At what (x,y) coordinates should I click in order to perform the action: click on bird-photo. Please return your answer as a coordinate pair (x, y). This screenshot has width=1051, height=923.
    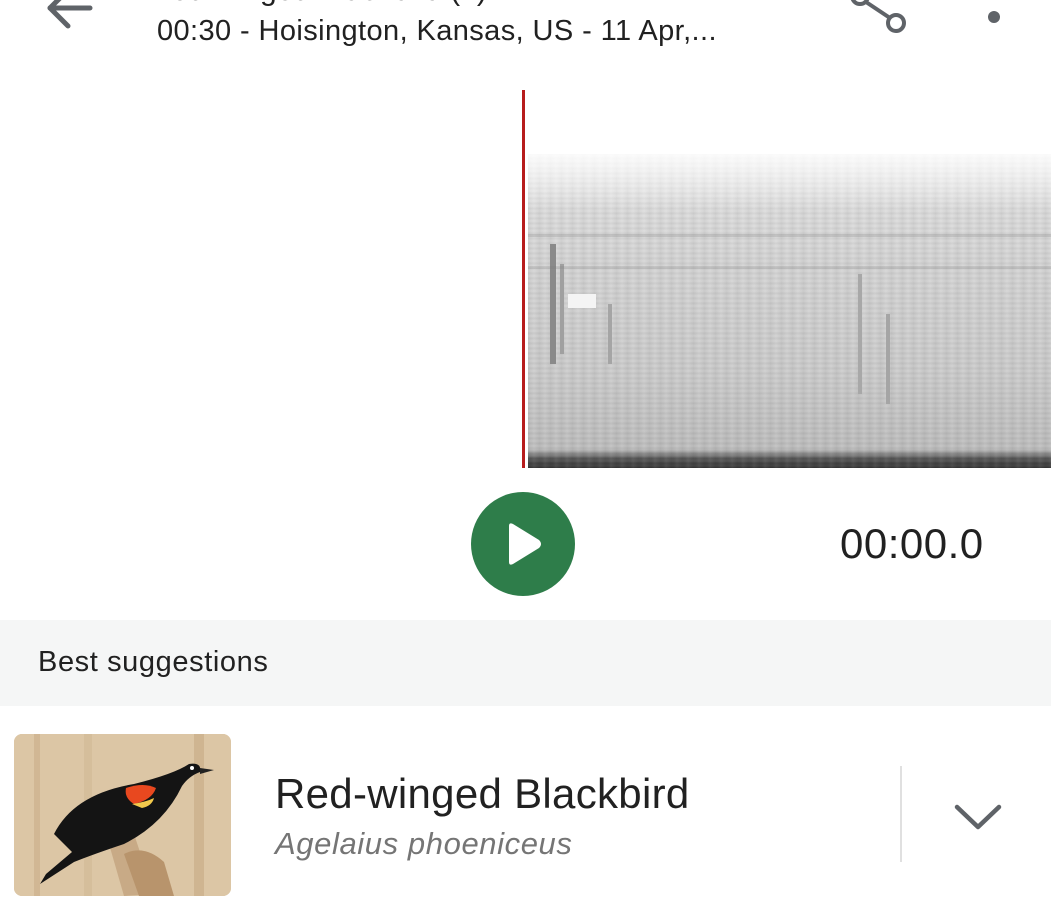
    Looking at the image, I should click on (122, 815).